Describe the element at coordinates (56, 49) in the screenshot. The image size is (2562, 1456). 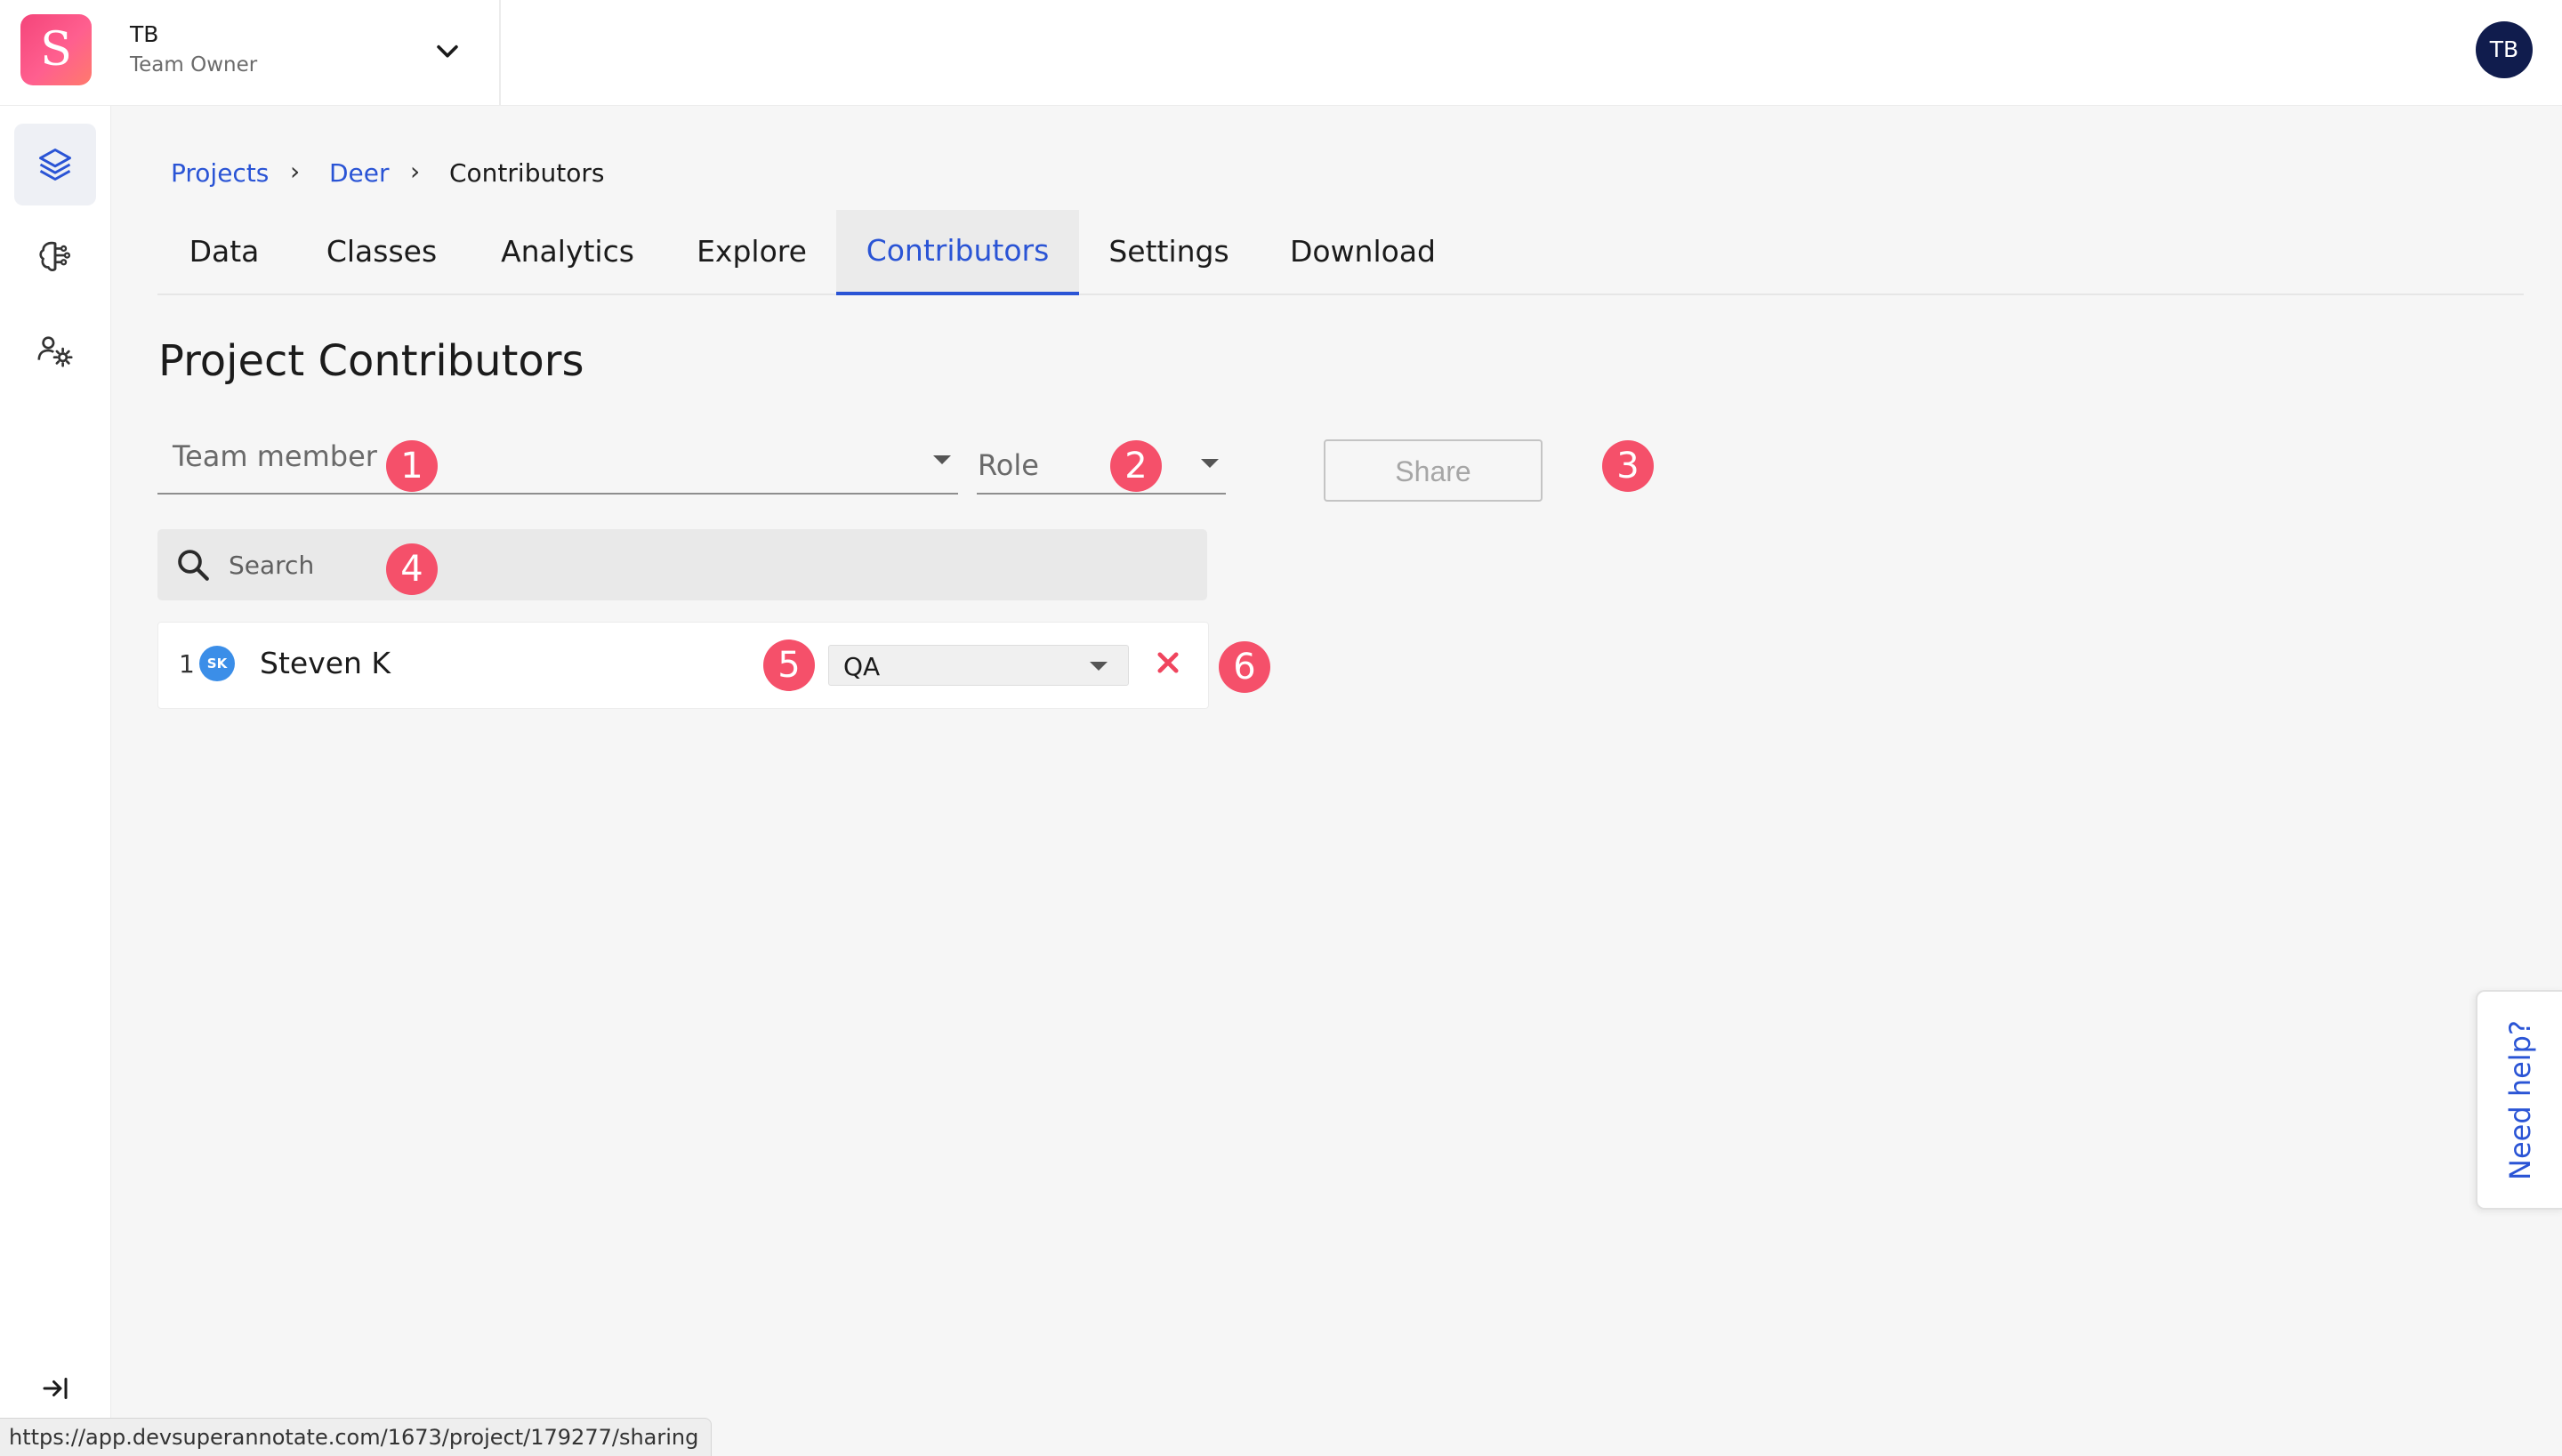
I see `app-logo: S` at that location.